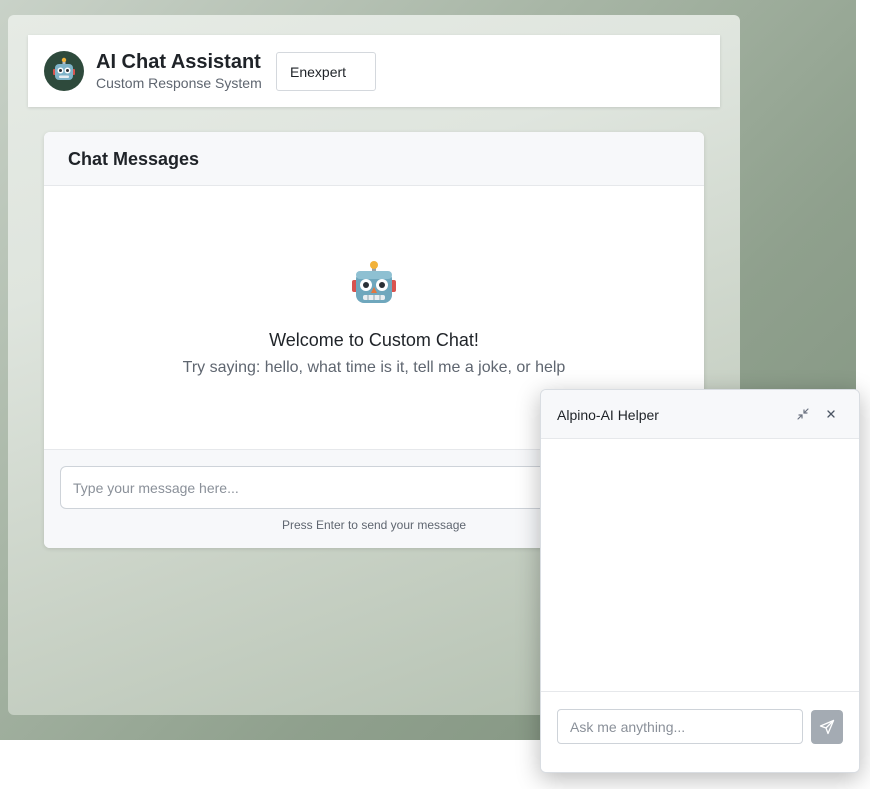  What do you see at coordinates (178, 62) in the screenshot?
I see `app-title: AI Chat Assistant` at bounding box center [178, 62].